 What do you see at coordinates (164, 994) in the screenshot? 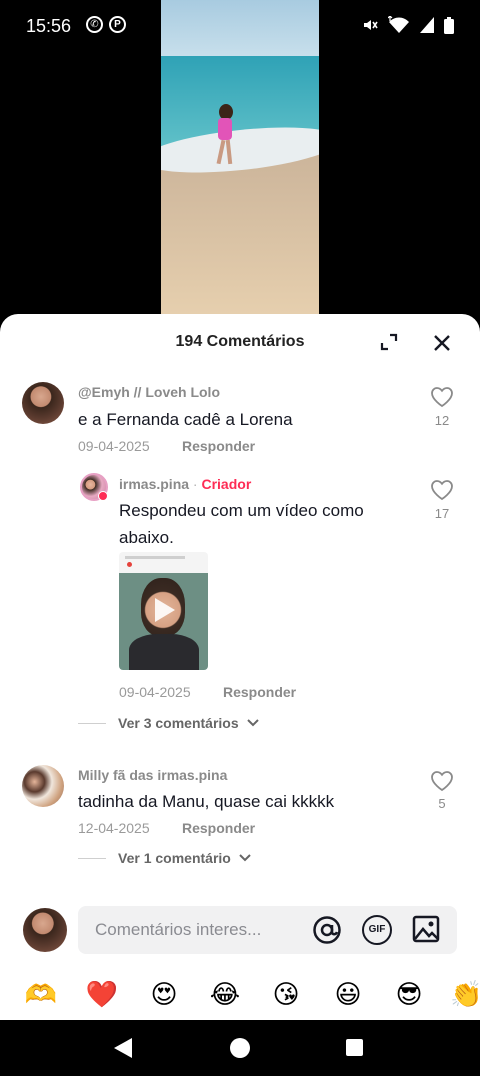
I see `emoji-button: 😍` at bounding box center [164, 994].